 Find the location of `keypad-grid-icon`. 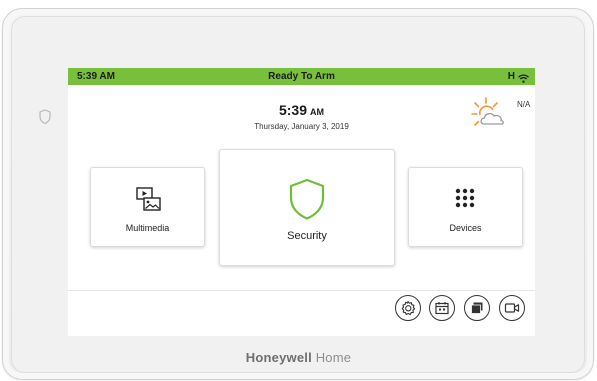

keypad-grid-icon is located at coordinates (465, 198).